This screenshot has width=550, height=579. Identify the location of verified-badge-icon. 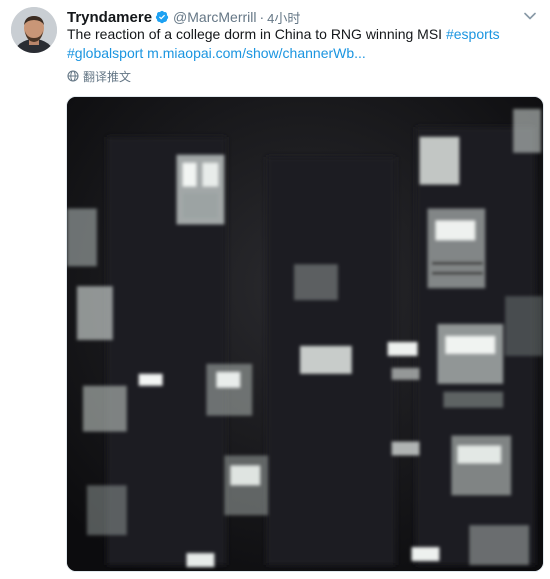
(162, 17).